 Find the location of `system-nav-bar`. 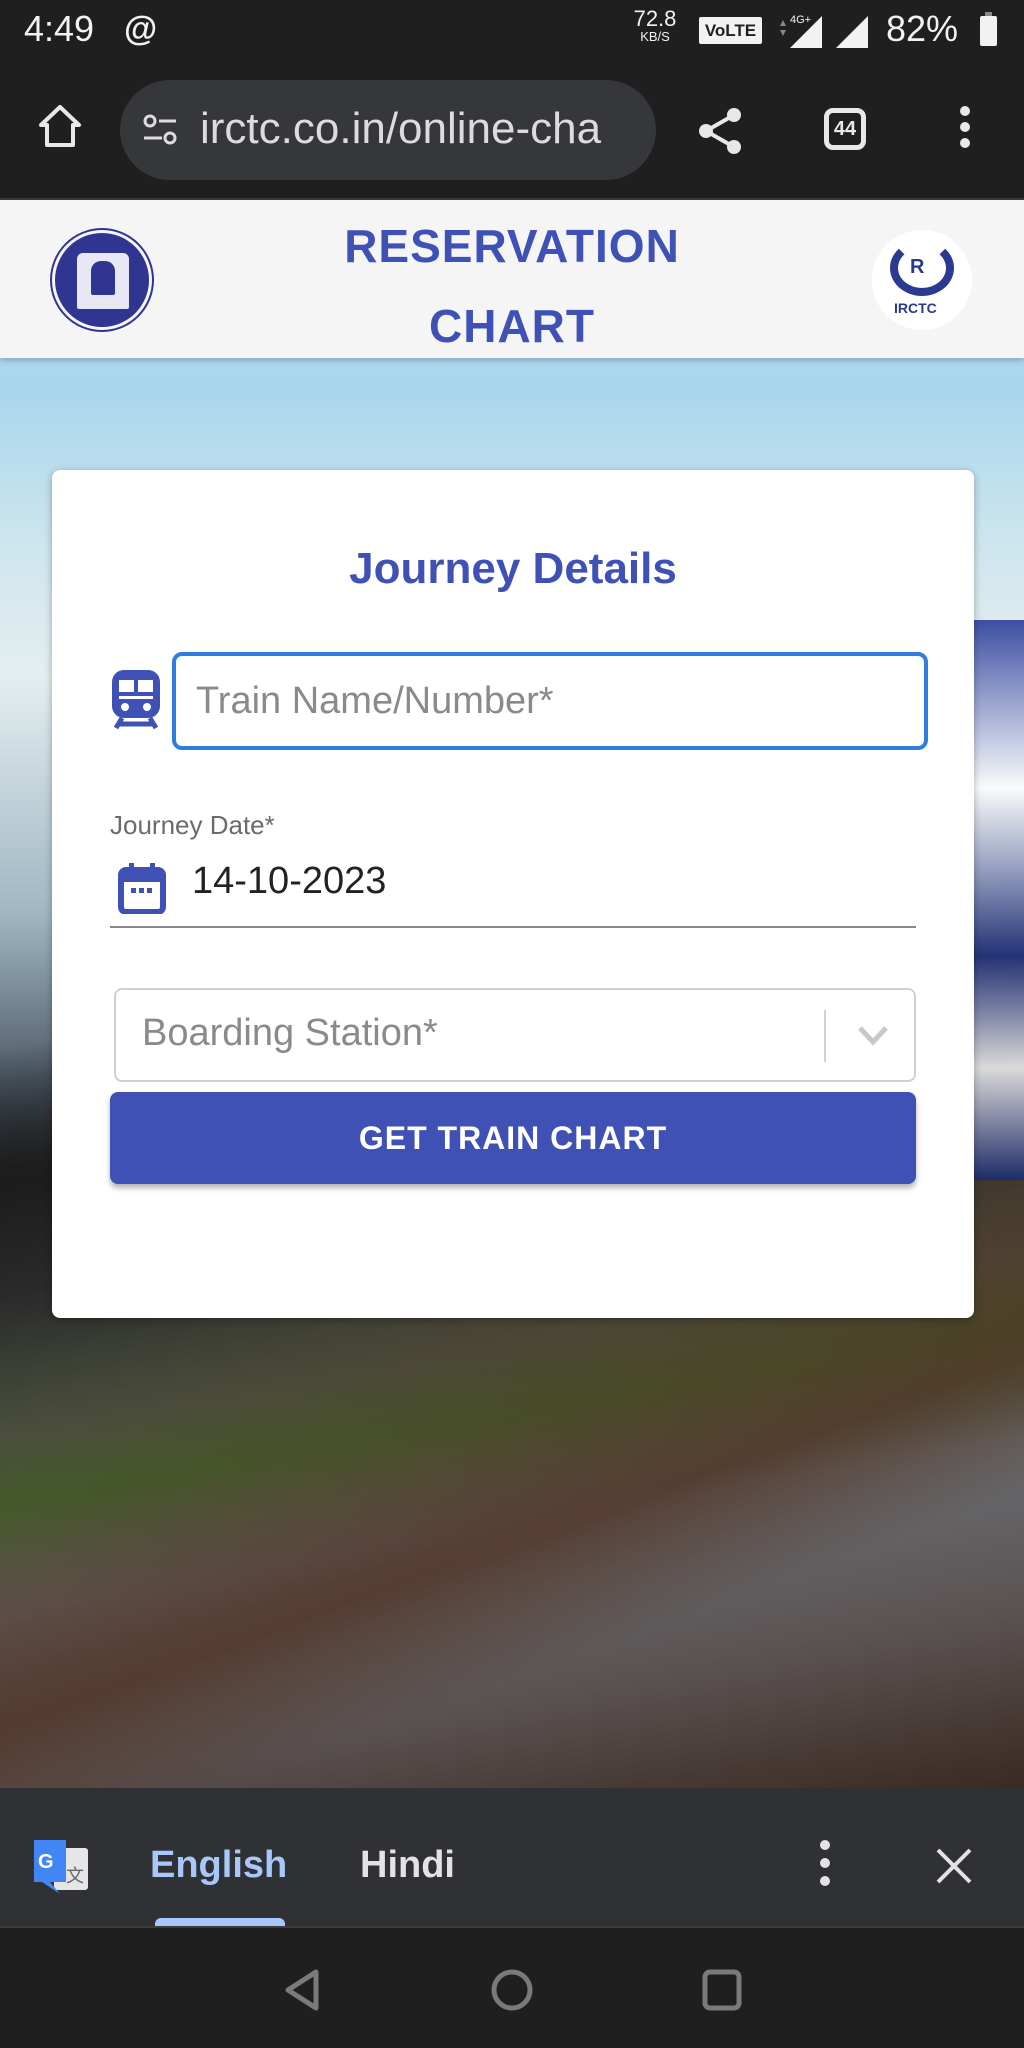

system-nav-bar is located at coordinates (512, 1987).